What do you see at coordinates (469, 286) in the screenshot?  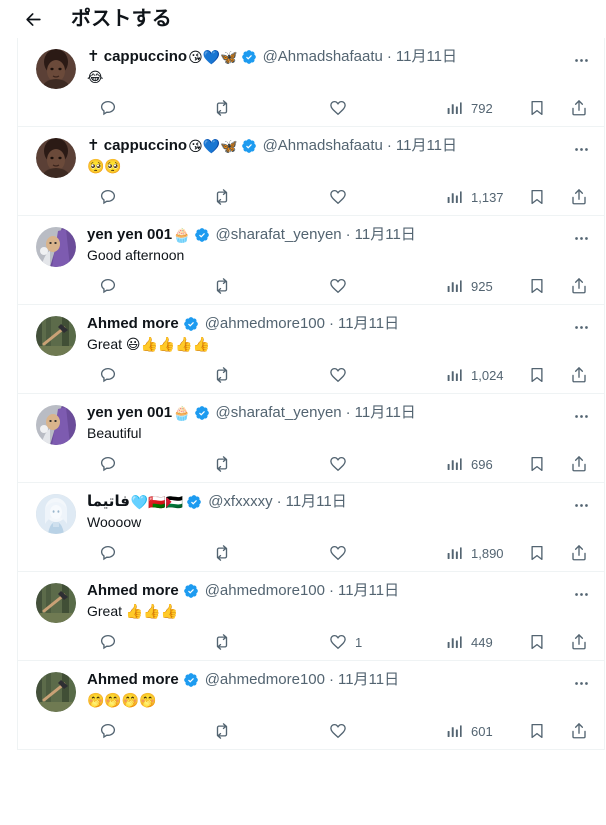 I see `views-button: 925` at bounding box center [469, 286].